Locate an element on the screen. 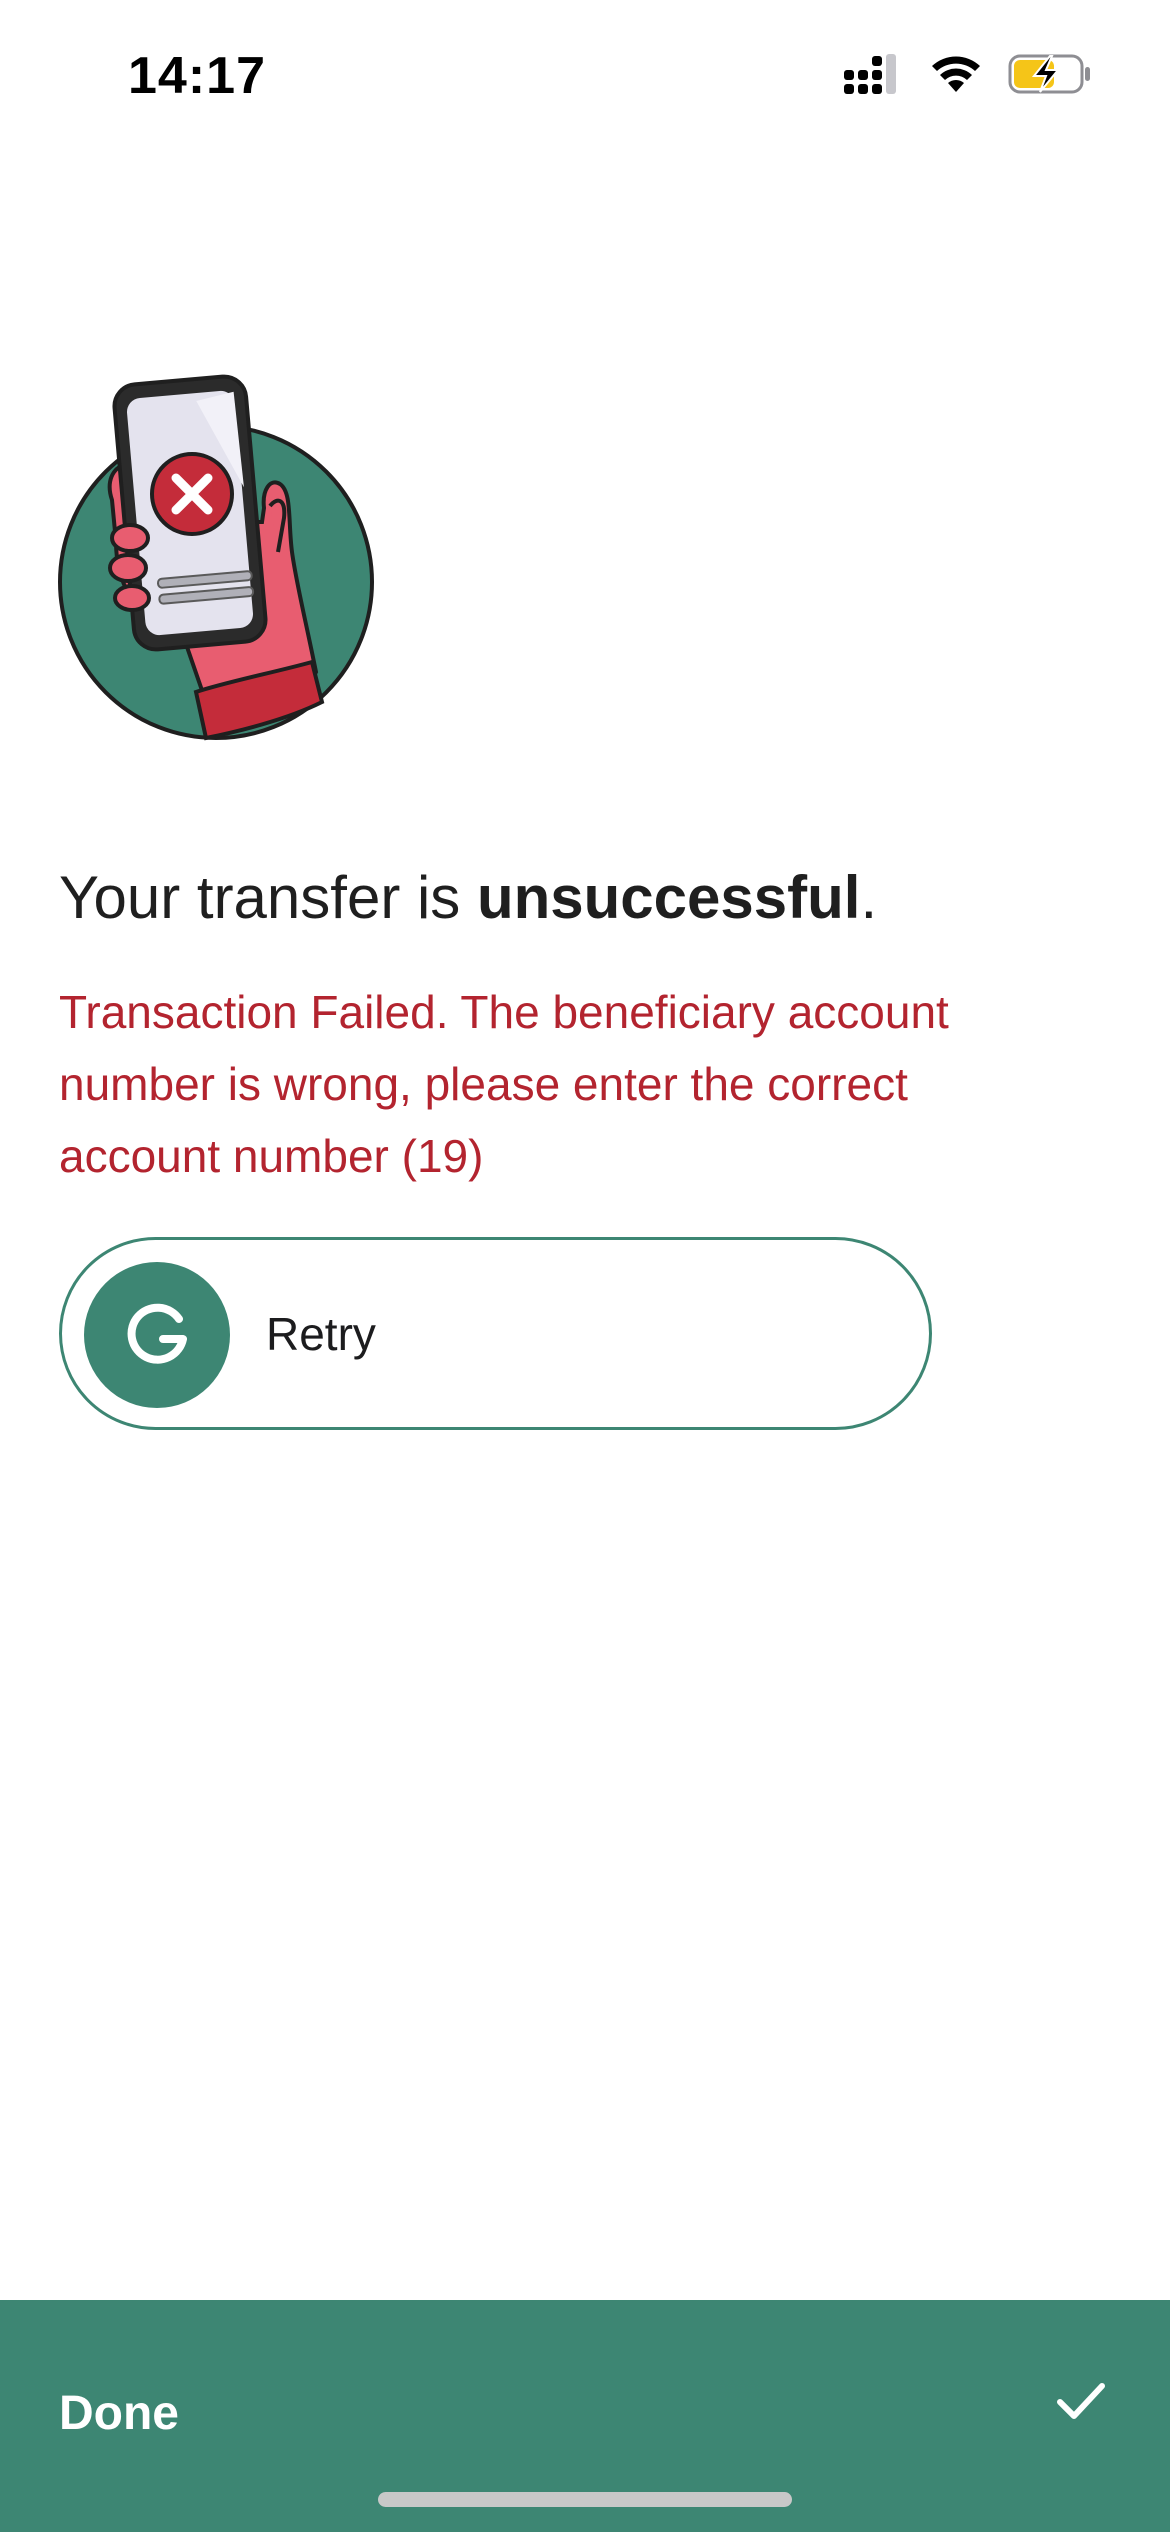 The image size is (1170, 2532). checkmark-icon is located at coordinates (1081, 2404).